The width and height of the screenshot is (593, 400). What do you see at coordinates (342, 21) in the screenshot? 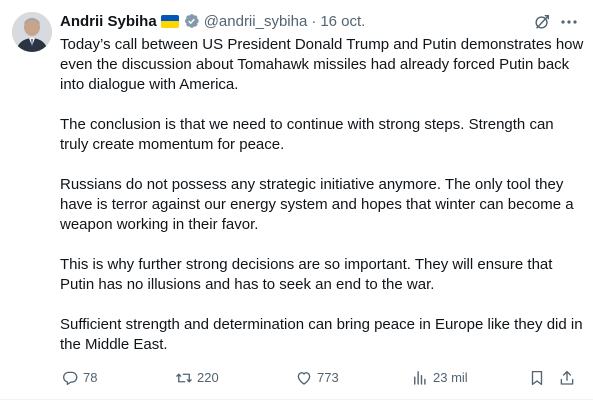
I see `tweet-date: 16 oct.` at bounding box center [342, 21].